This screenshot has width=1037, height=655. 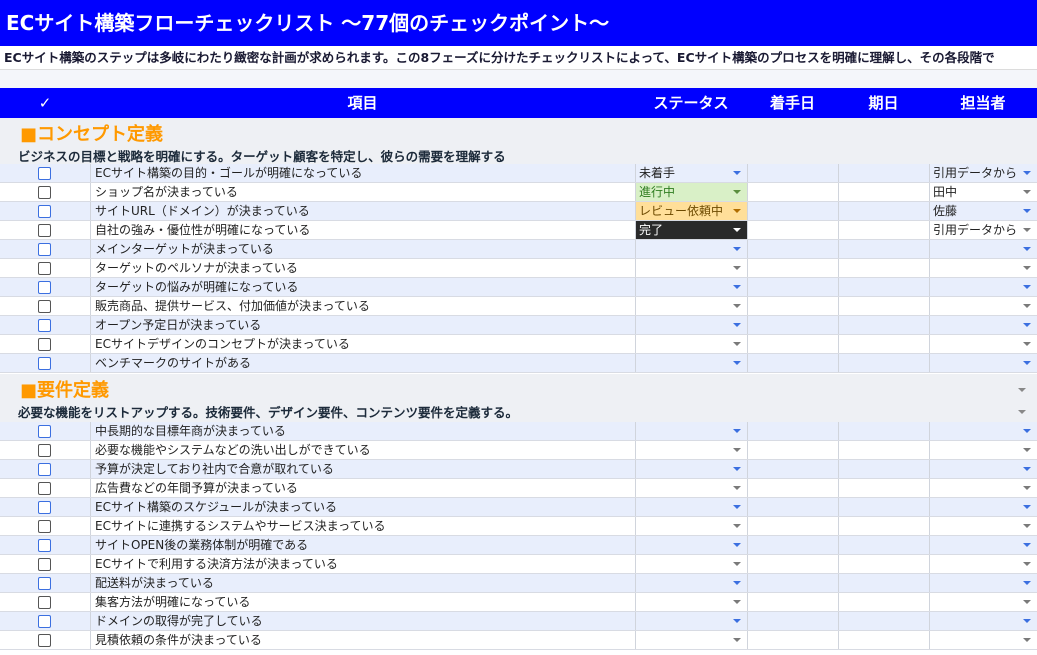 What do you see at coordinates (691, 230) in the screenshot?
I see `status-dropdown: 完了` at bounding box center [691, 230].